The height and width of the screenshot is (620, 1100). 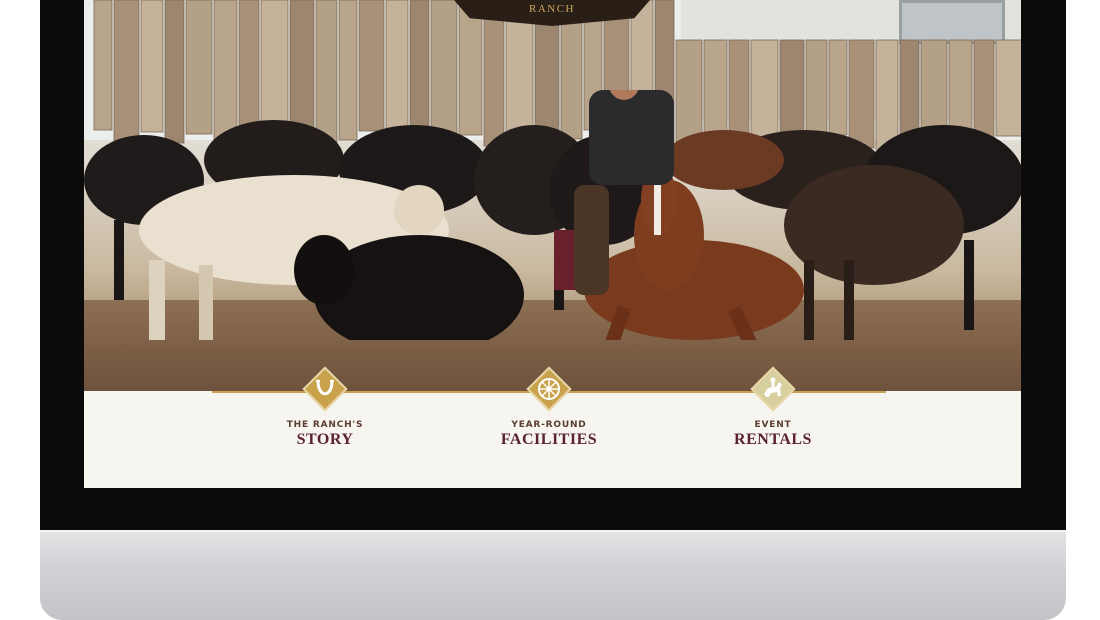 What do you see at coordinates (551, 9) in the screenshot?
I see `logo-text: RANCH` at bounding box center [551, 9].